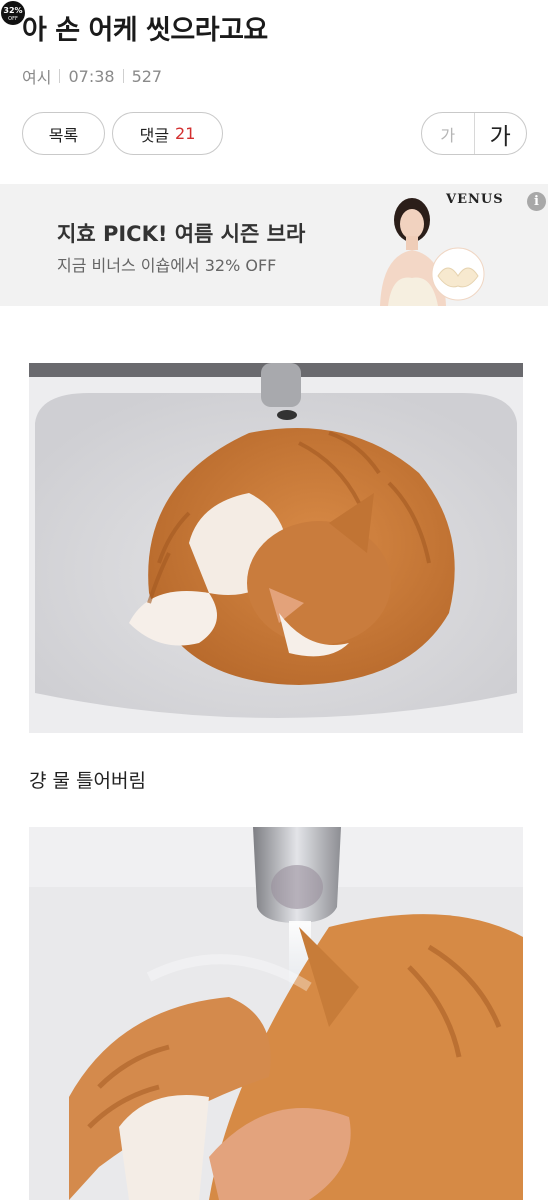 This screenshot has width=548, height=1200. What do you see at coordinates (154, 135) in the screenshot?
I see `comments-button-label: 댓글` at bounding box center [154, 135].